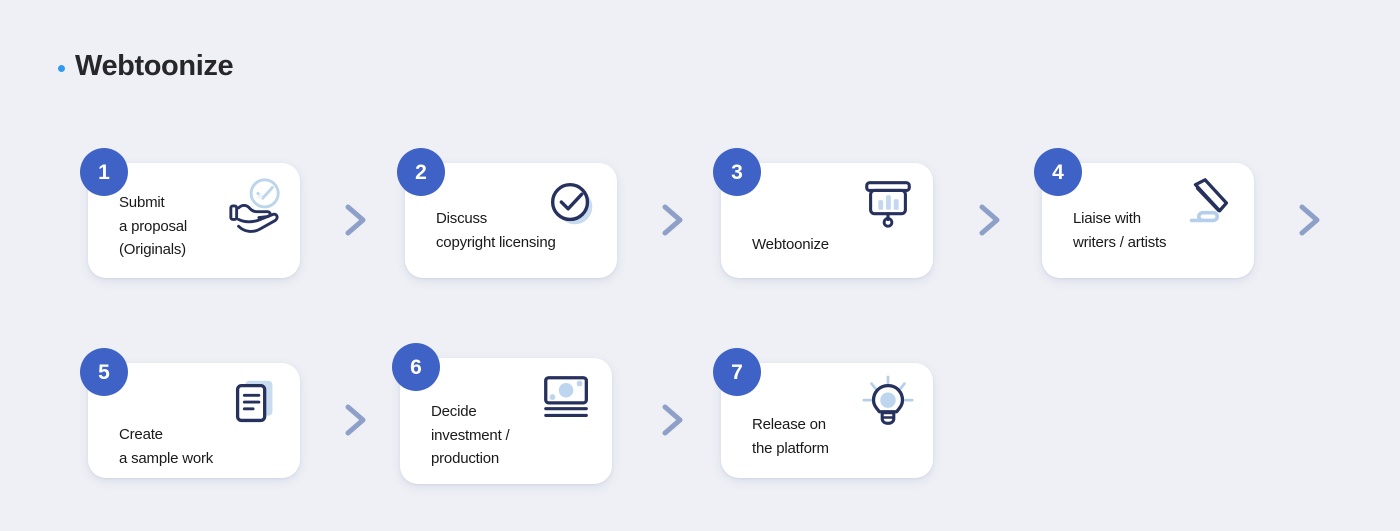  What do you see at coordinates (1058, 172) in the screenshot?
I see `step-number-badge: 4` at bounding box center [1058, 172].